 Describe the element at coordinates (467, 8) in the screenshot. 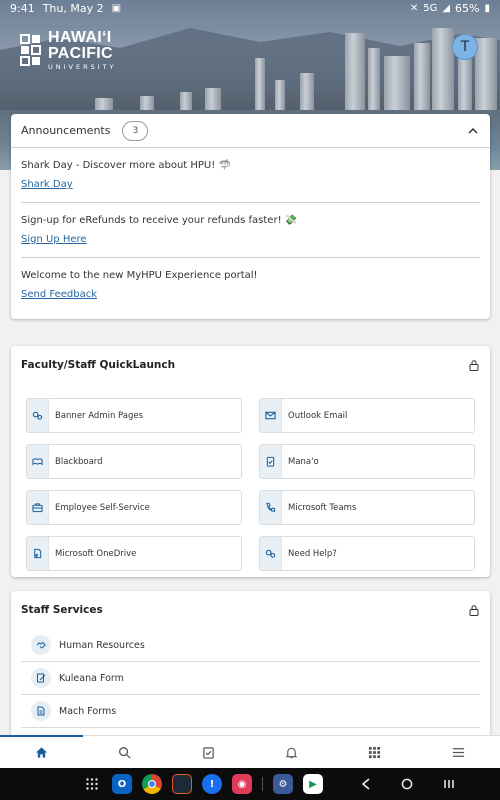

I see `battery-level: 65%` at that location.